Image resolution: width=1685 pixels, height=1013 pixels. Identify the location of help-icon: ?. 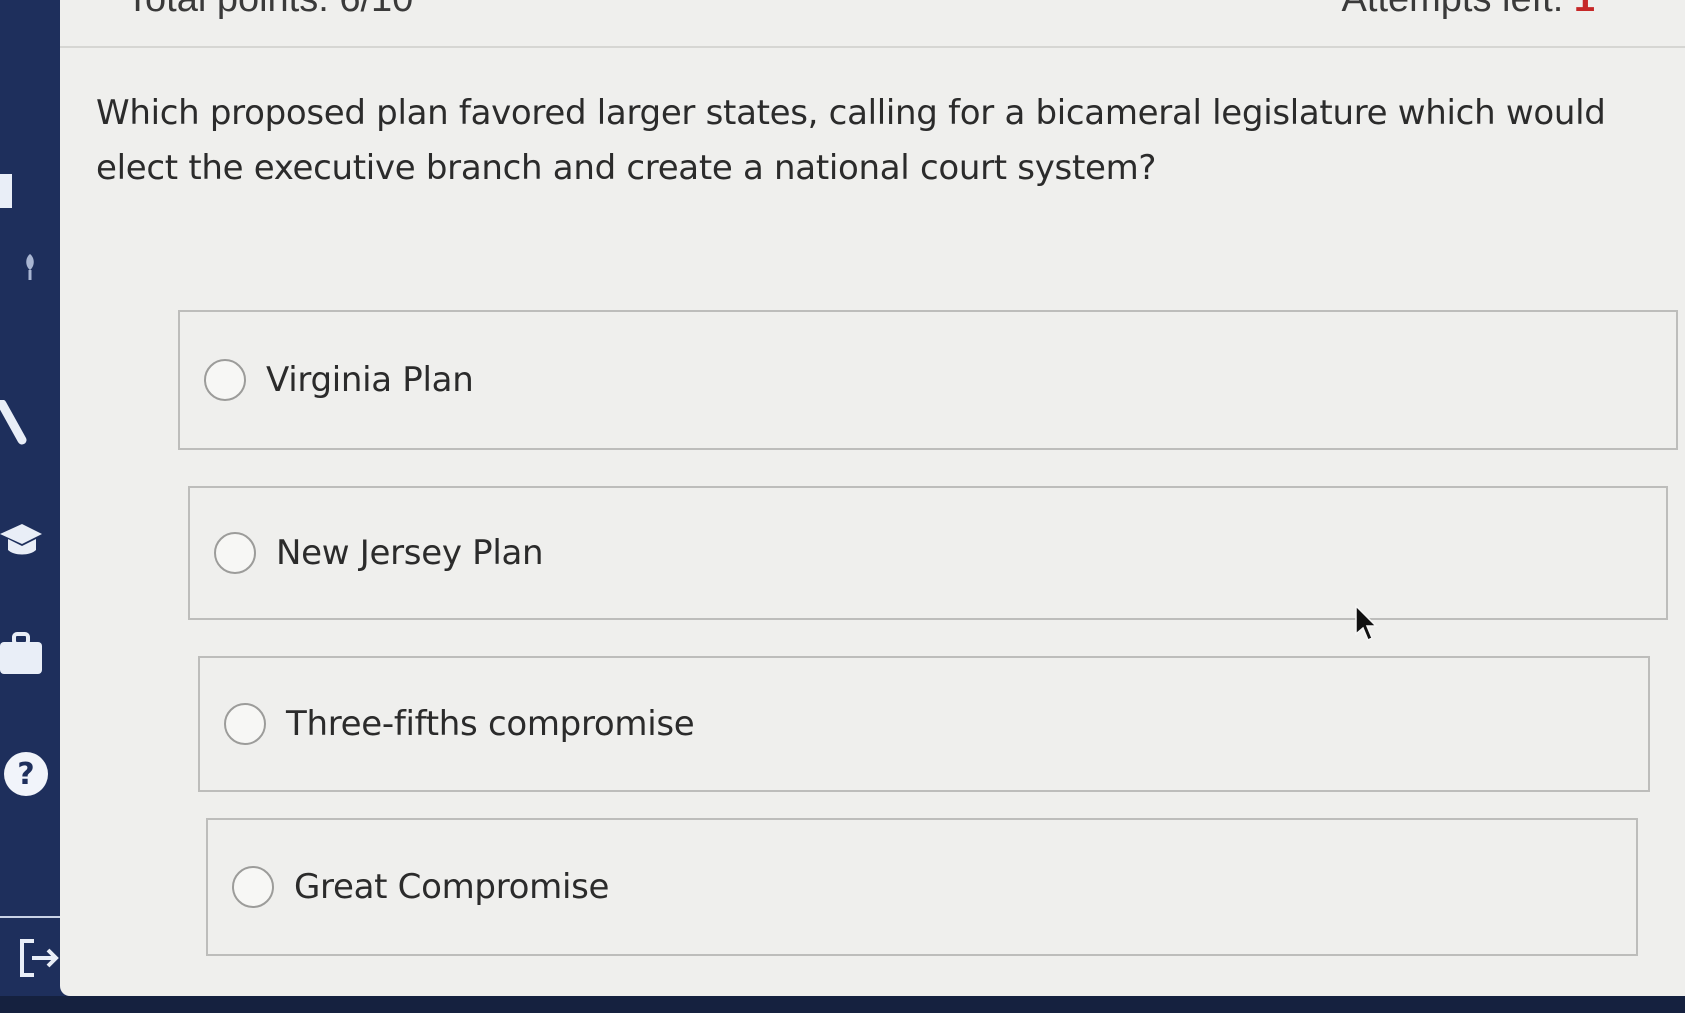
(26, 774).